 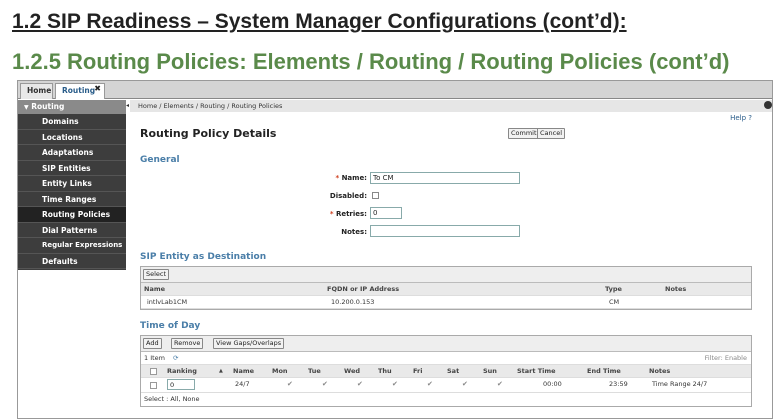 What do you see at coordinates (551, 133) in the screenshot?
I see `cancel-button: Cancel` at bounding box center [551, 133].